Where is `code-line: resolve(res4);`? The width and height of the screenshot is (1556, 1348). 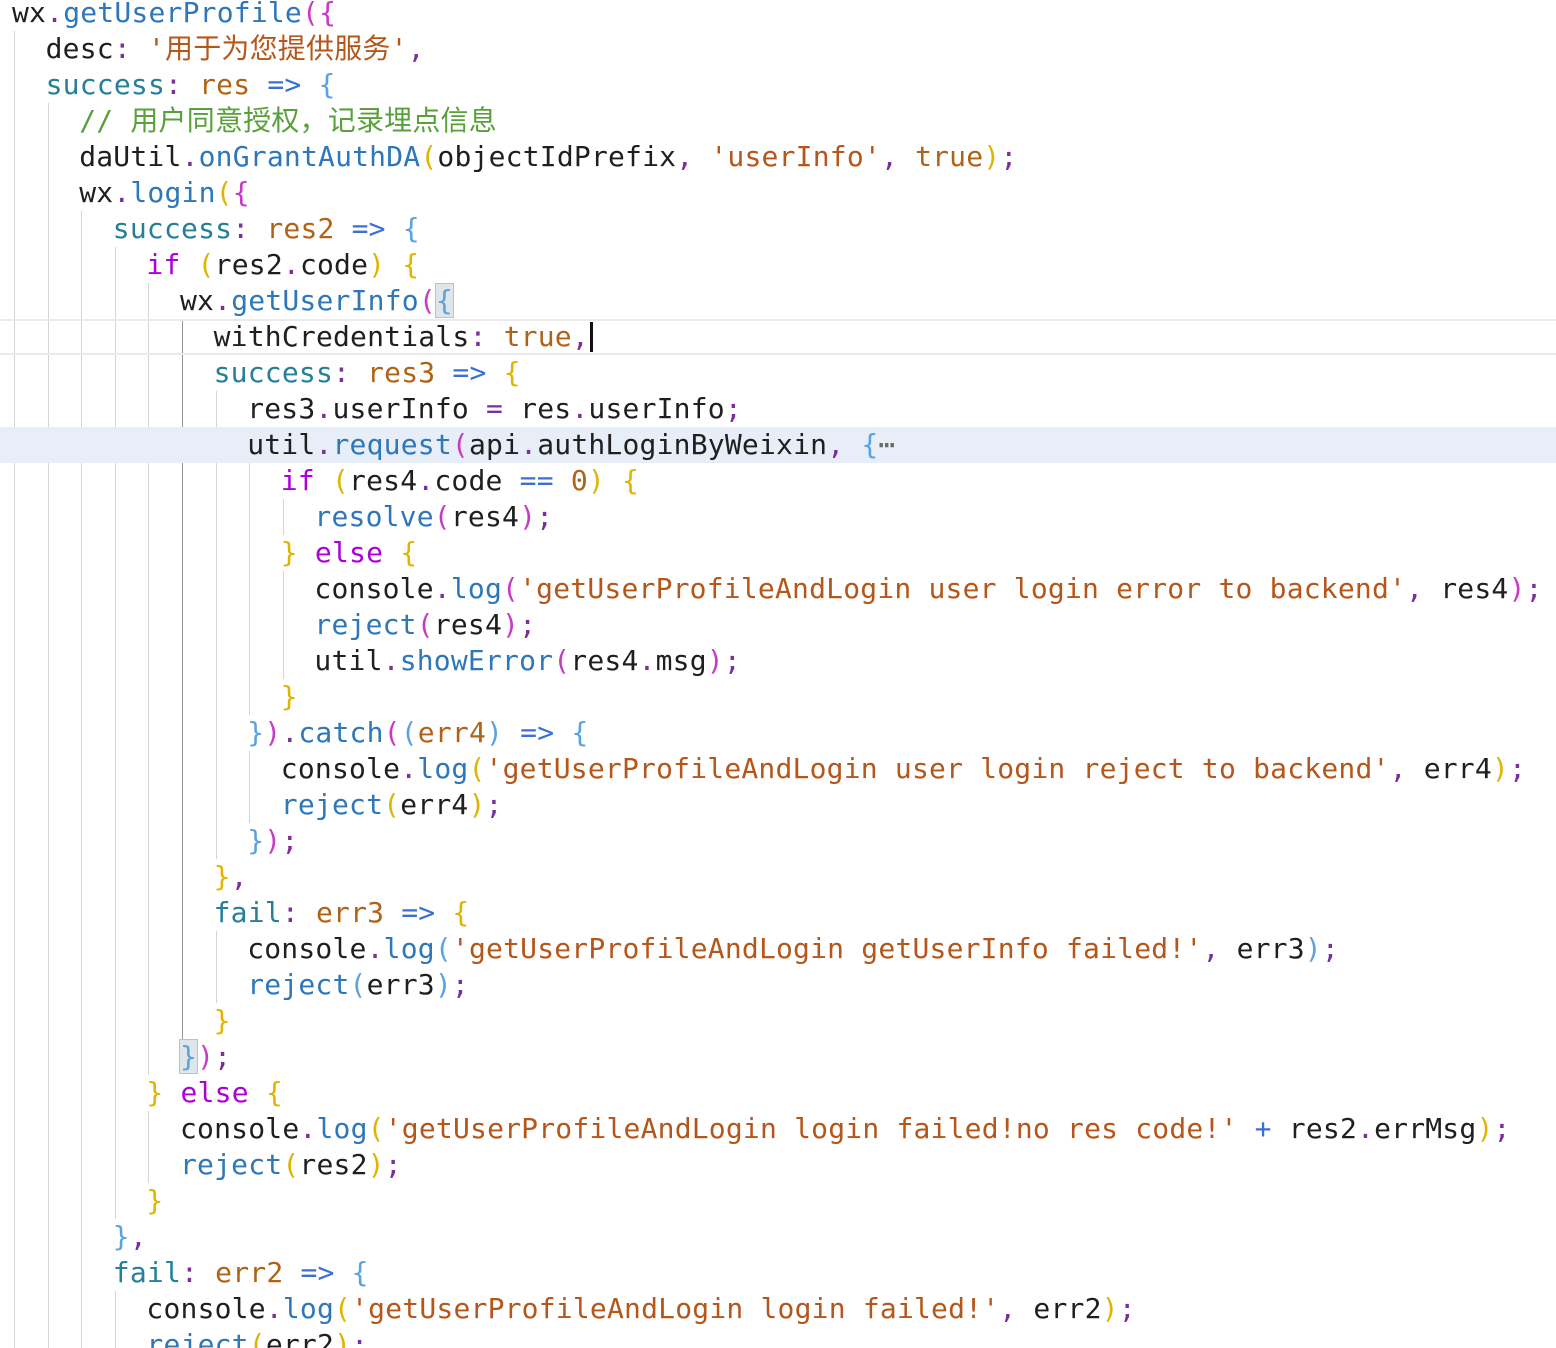 code-line: resolve(res4); is located at coordinates (778, 517).